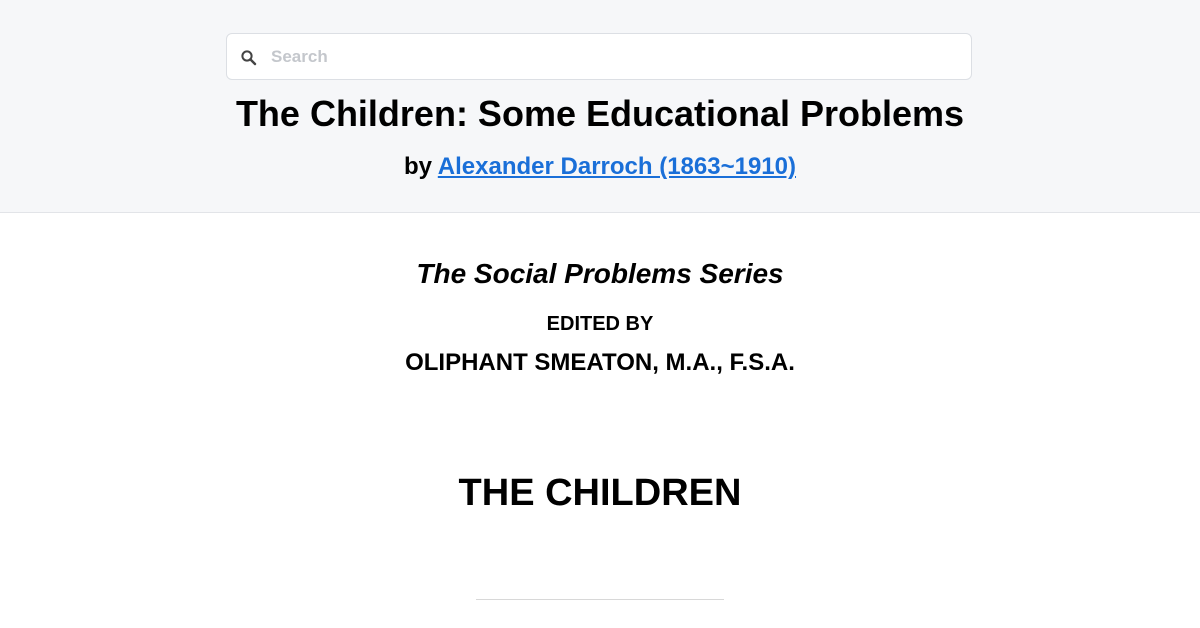  What do you see at coordinates (616, 56) in the screenshot?
I see `search-input` at bounding box center [616, 56].